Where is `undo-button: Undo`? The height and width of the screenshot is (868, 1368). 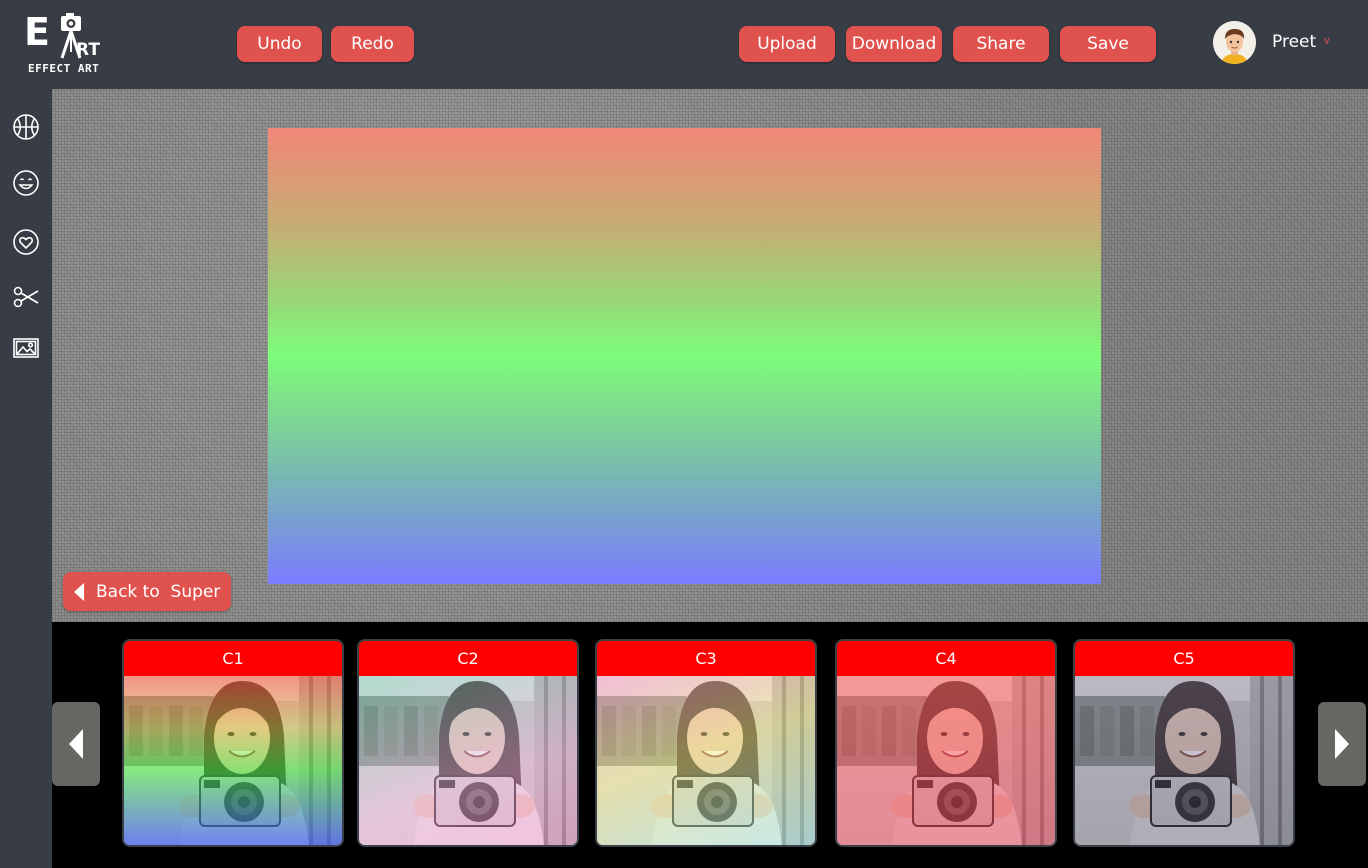
undo-button: Undo is located at coordinates (279, 44).